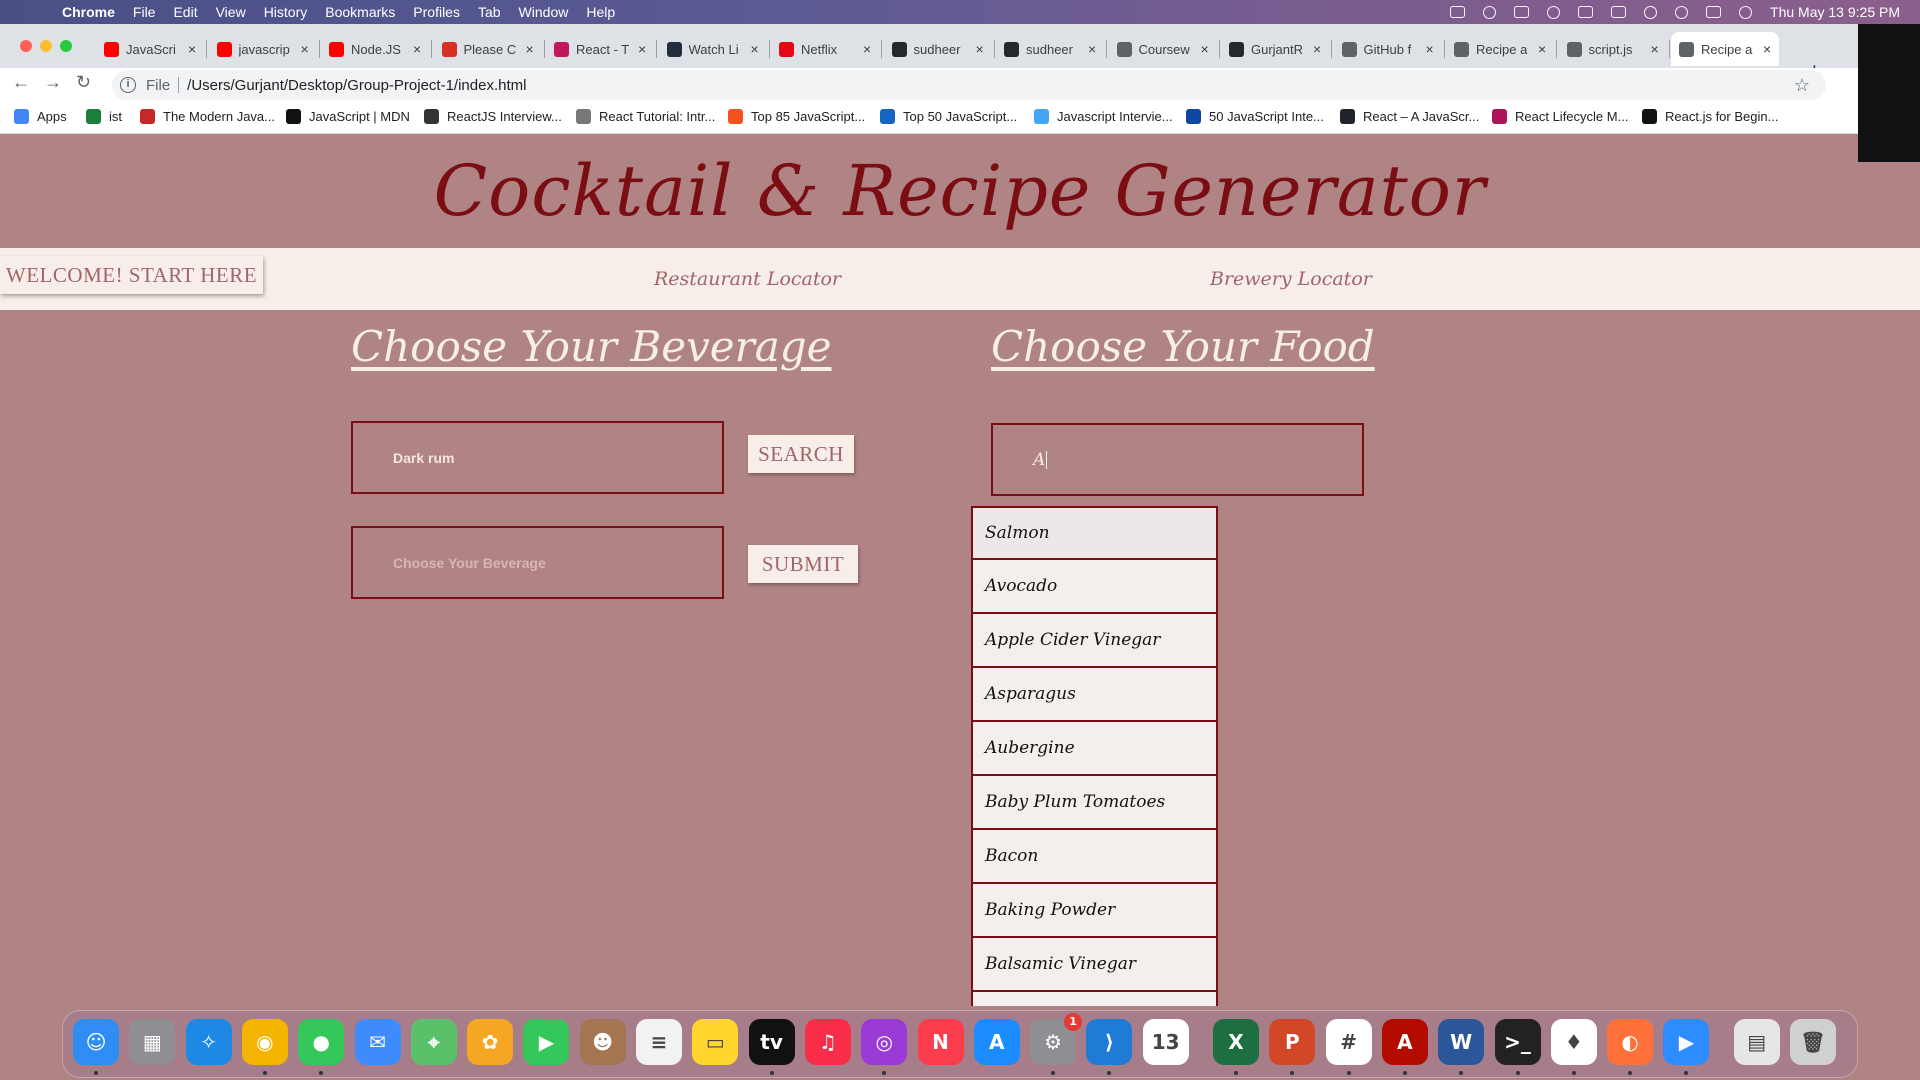 The height and width of the screenshot is (1080, 1920). Describe the element at coordinates (1686, 1042) in the screenshot. I see `zoom-icon: ▶` at that location.